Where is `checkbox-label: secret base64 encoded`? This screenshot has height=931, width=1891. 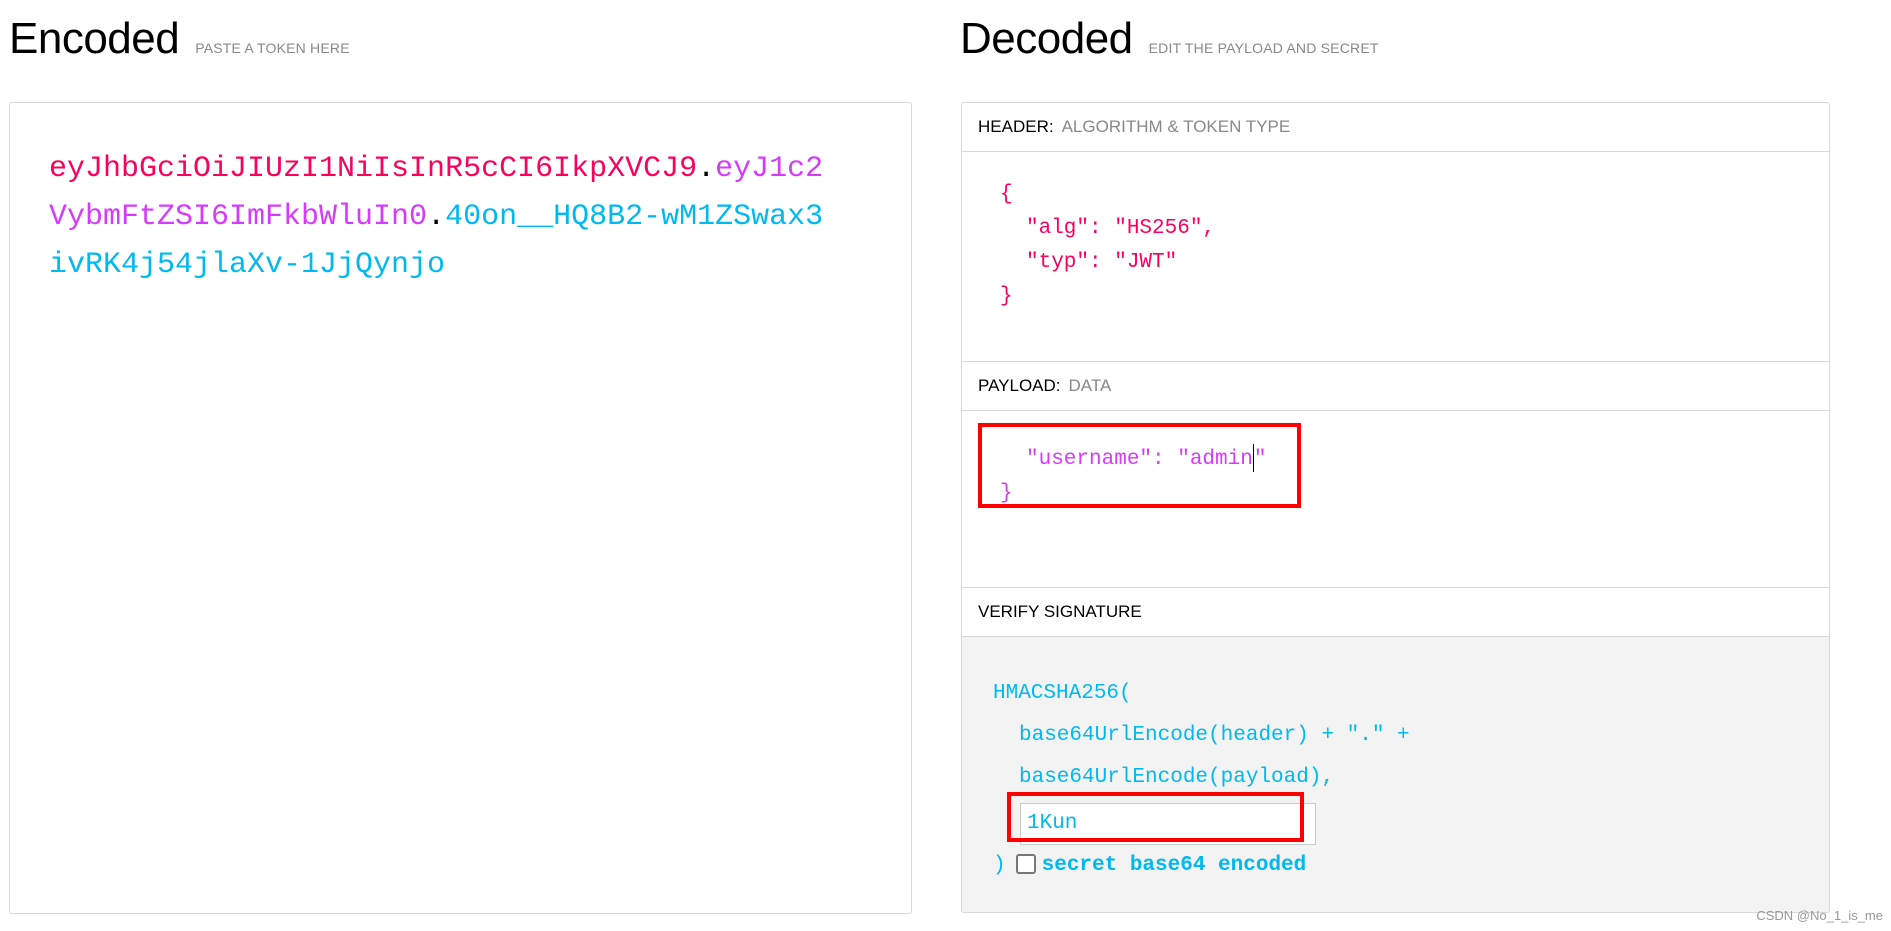 checkbox-label: secret base64 encoded is located at coordinates (1174, 865).